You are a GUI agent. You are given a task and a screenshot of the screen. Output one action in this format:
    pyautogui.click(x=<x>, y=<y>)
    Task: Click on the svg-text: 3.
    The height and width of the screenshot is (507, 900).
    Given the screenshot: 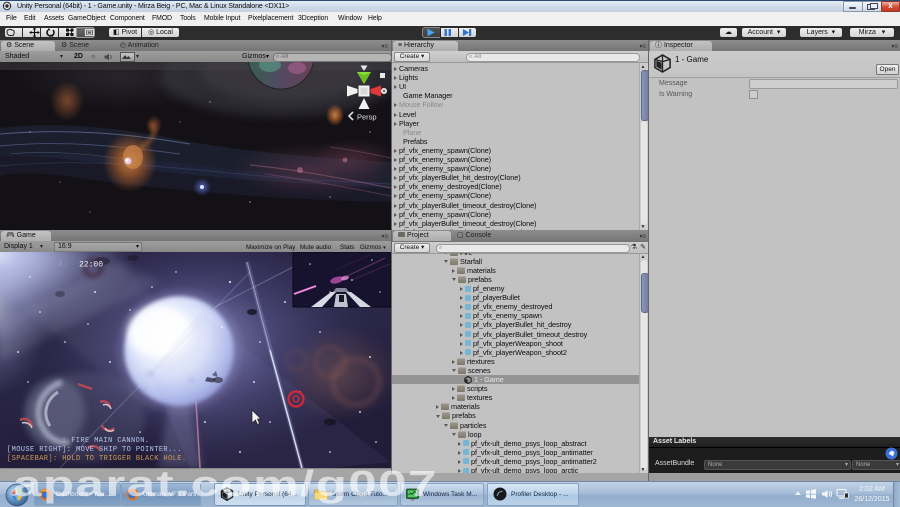 What is the action you would take?
    pyautogui.click(x=62, y=265)
    